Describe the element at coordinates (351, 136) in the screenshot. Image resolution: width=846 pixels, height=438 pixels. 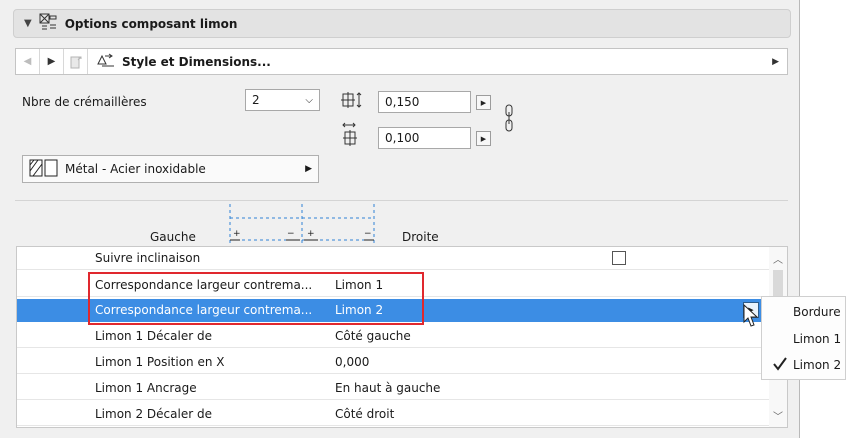
I see `height-dimension-icon` at that location.